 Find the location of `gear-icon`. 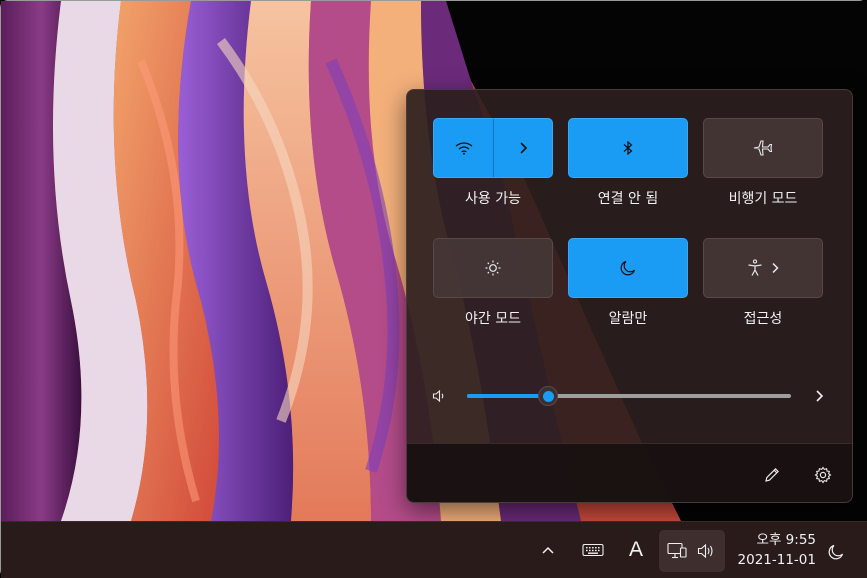

gear-icon is located at coordinates (823, 475).